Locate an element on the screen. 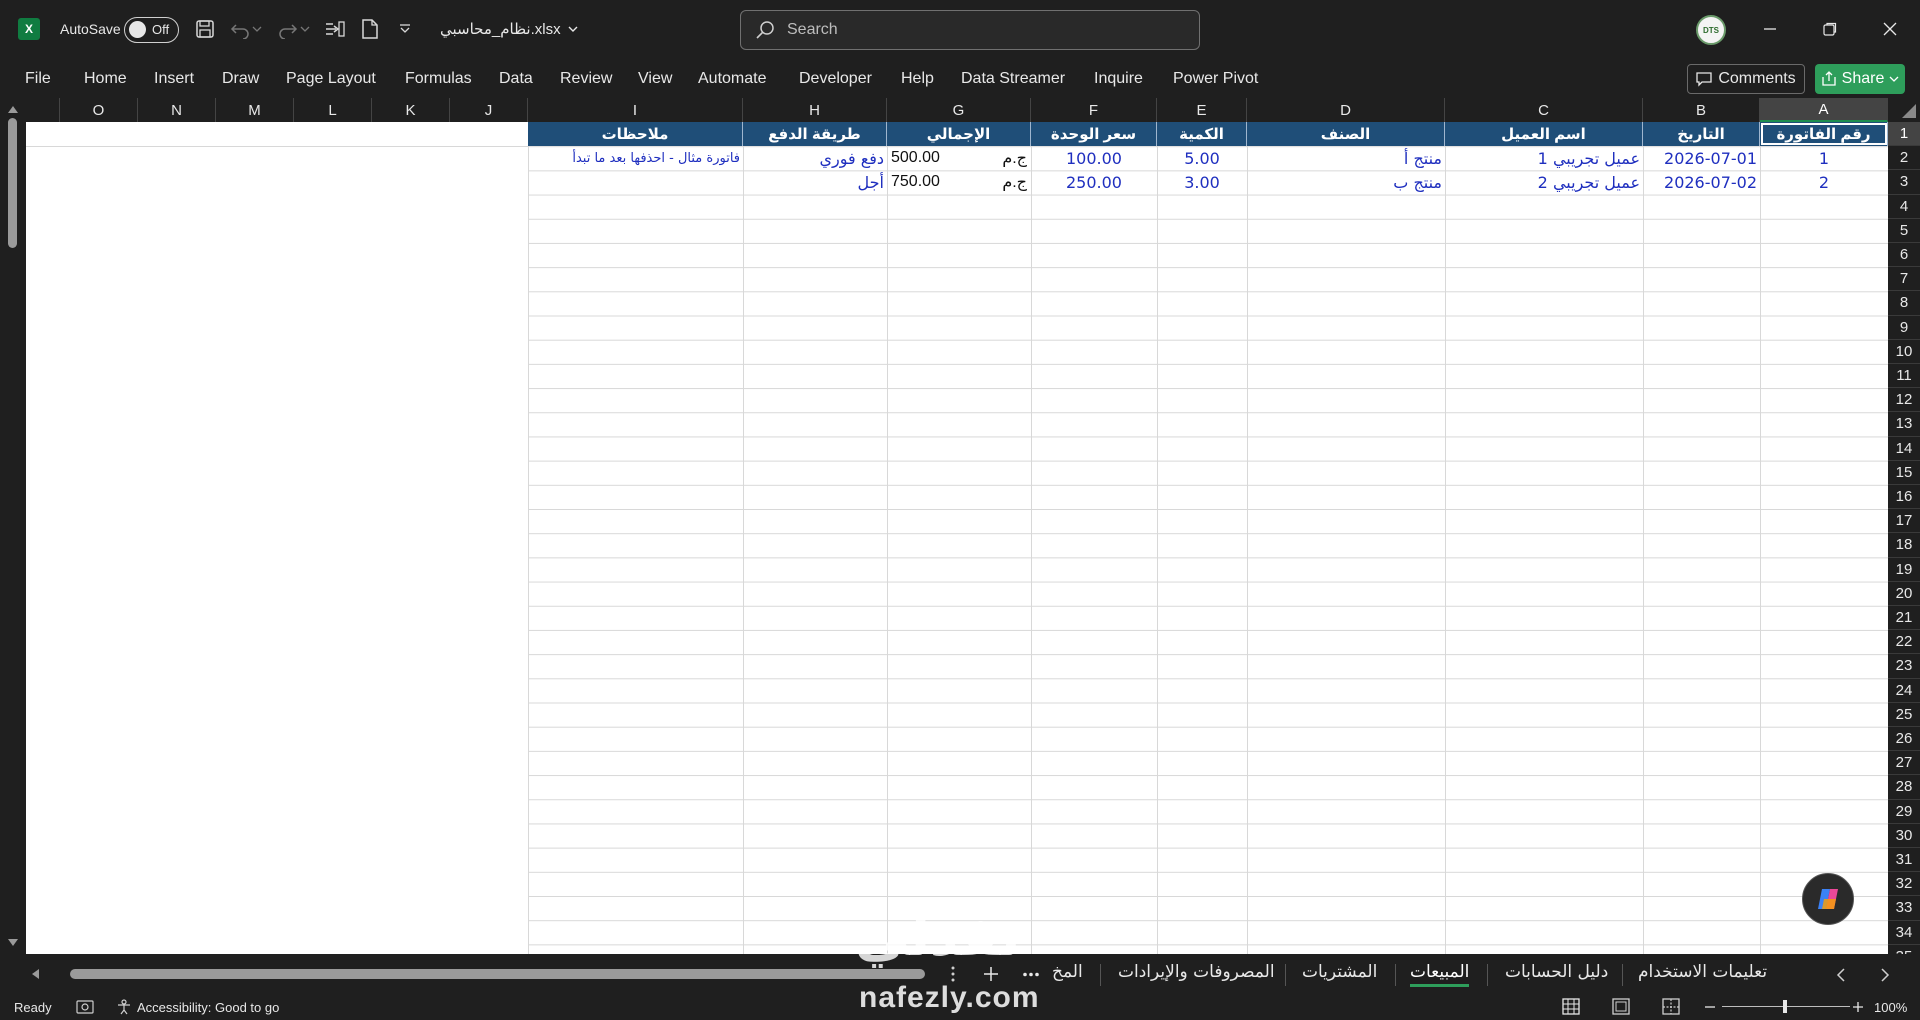 This screenshot has height=1020, width=1920. sheet-tab-chart-of-accounts: دليل الحسابات is located at coordinates (1556, 972).